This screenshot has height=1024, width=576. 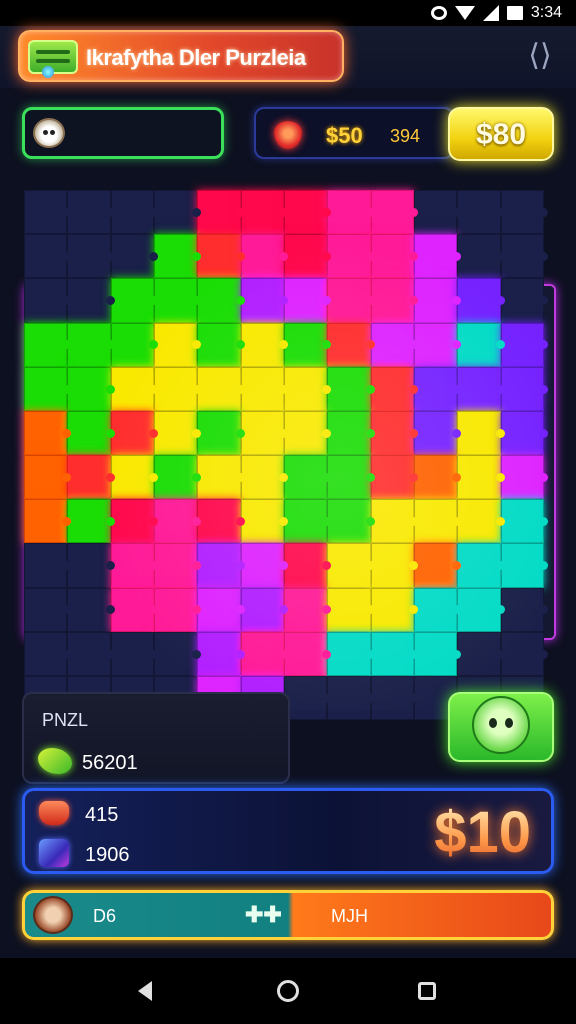 What do you see at coordinates (288, 831) in the screenshot?
I see `reward-panel: 415 1906 $10` at bounding box center [288, 831].